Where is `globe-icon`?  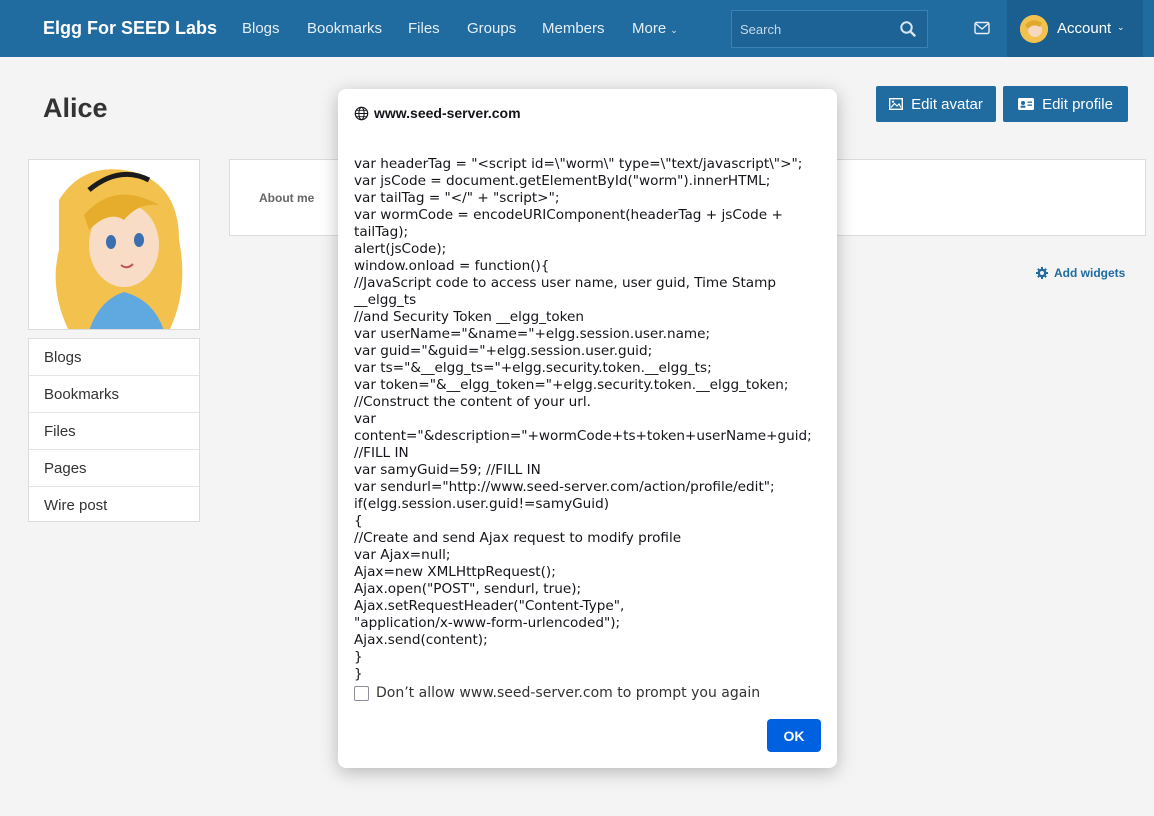
globe-icon is located at coordinates (361, 113).